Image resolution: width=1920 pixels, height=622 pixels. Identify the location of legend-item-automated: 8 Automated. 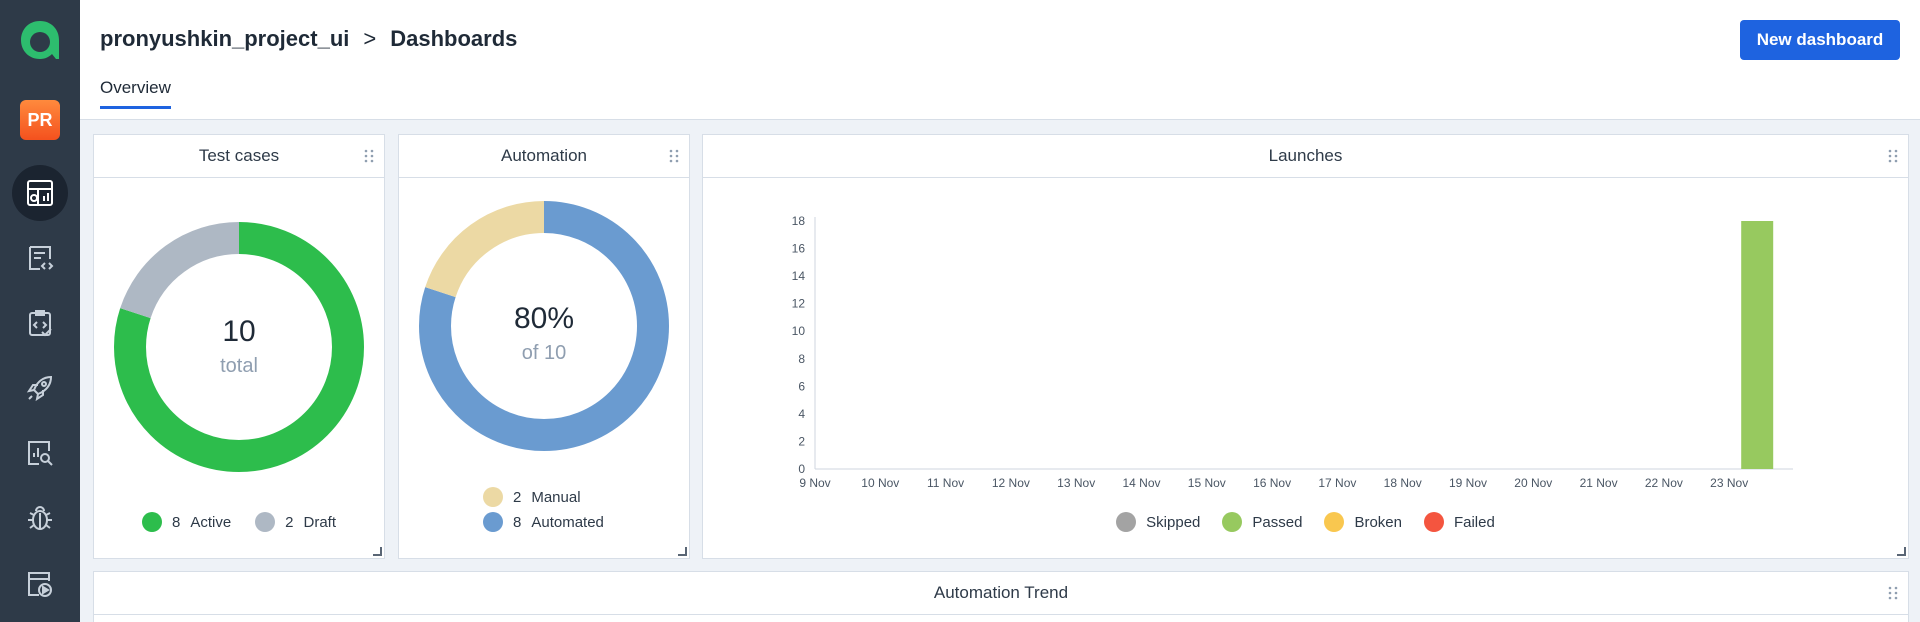
(543, 522).